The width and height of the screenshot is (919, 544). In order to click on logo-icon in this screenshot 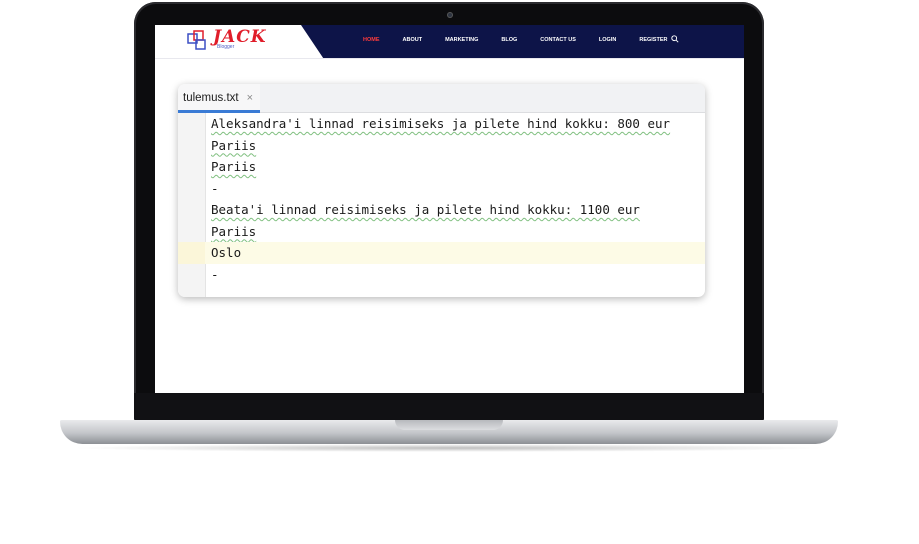, I will do `click(196, 40)`.